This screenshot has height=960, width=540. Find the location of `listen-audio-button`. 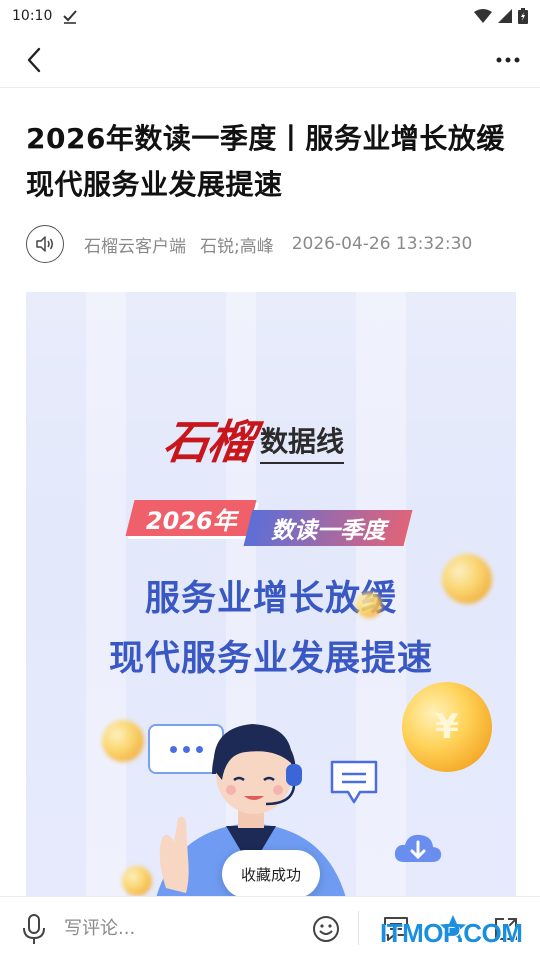

listen-audio-button is located at coordinates (45, 244).